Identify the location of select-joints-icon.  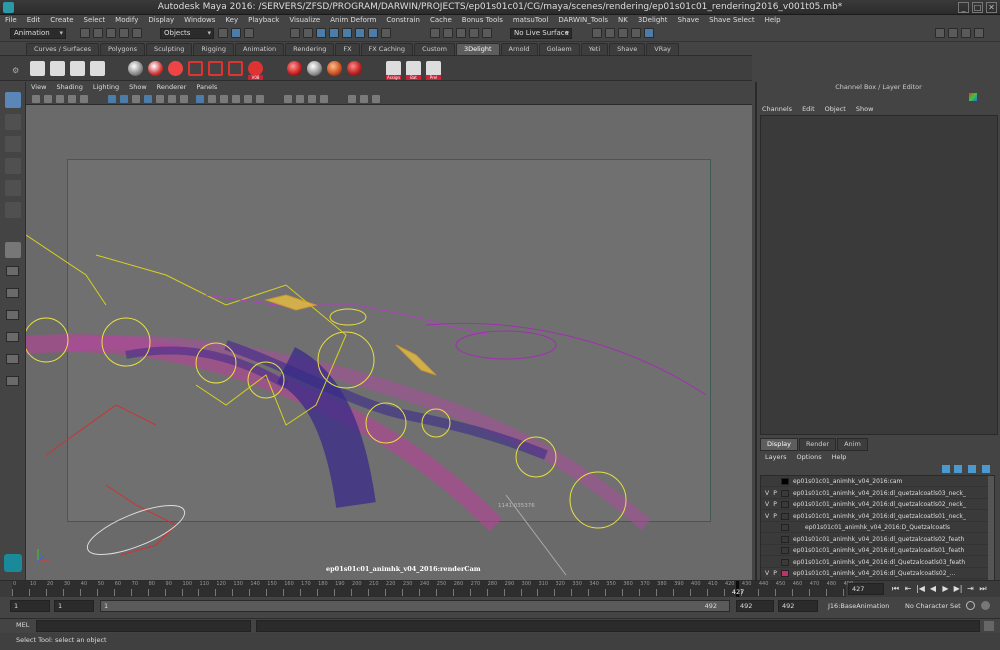
(308, 33).